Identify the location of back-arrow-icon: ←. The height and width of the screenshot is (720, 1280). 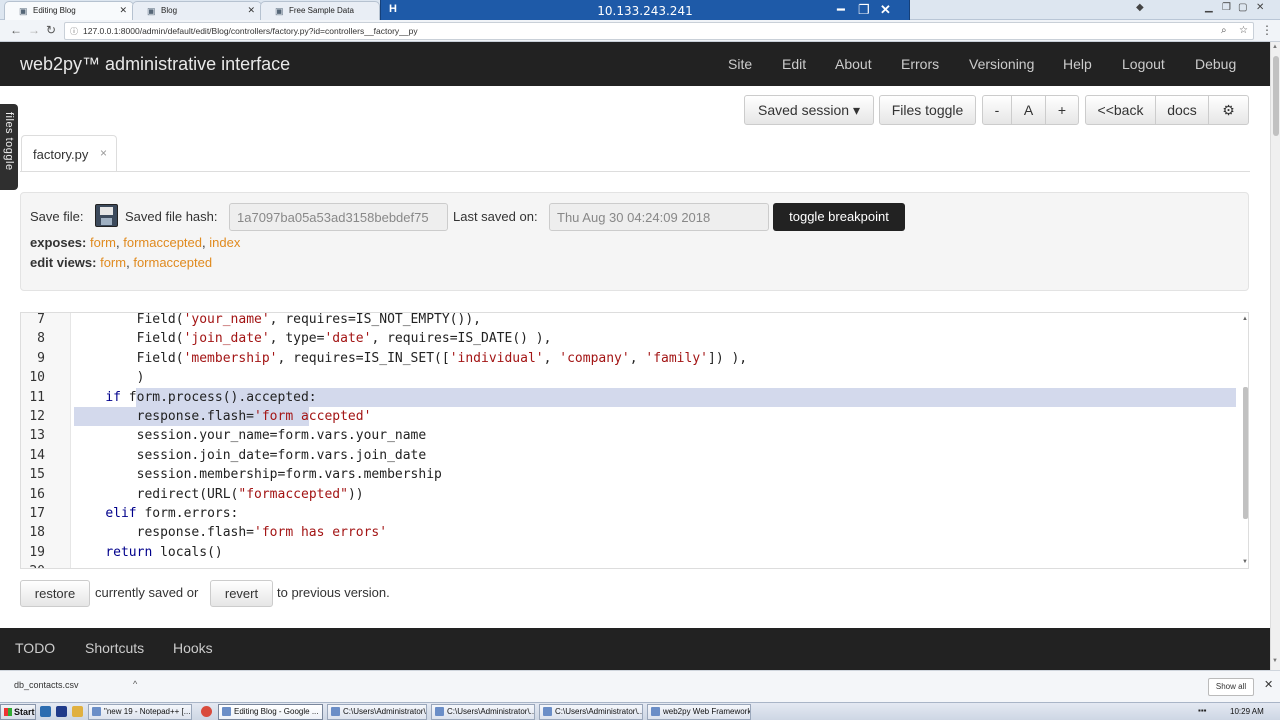
(16, 30).